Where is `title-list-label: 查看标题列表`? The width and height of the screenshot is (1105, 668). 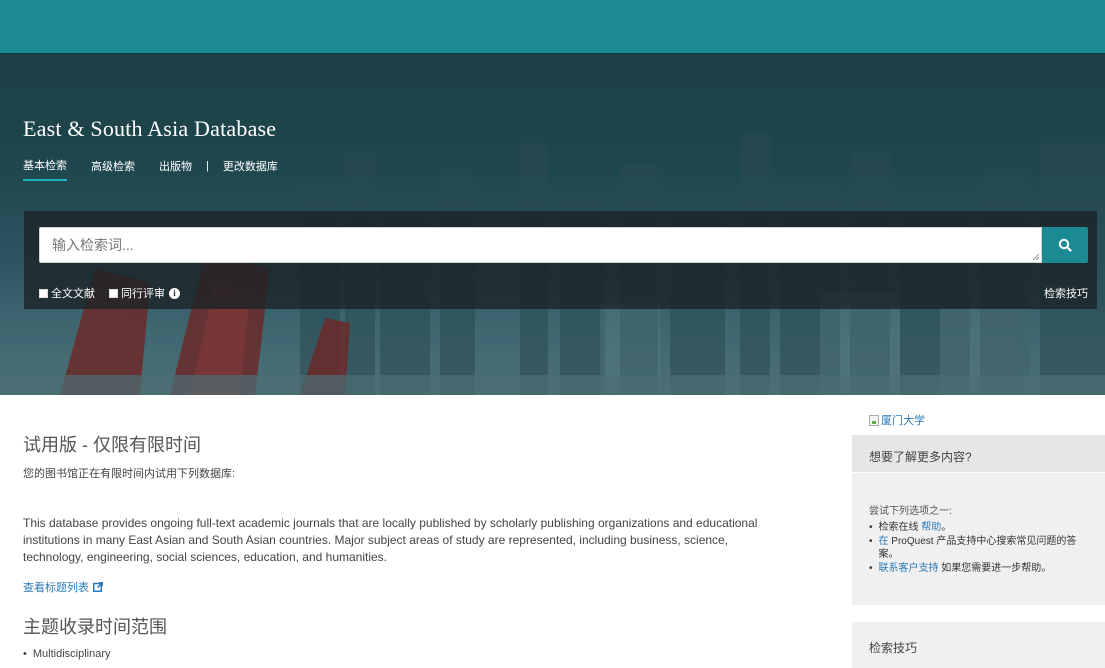 title-list-label: 查看标题列表 is located at coordinates (56, 588).